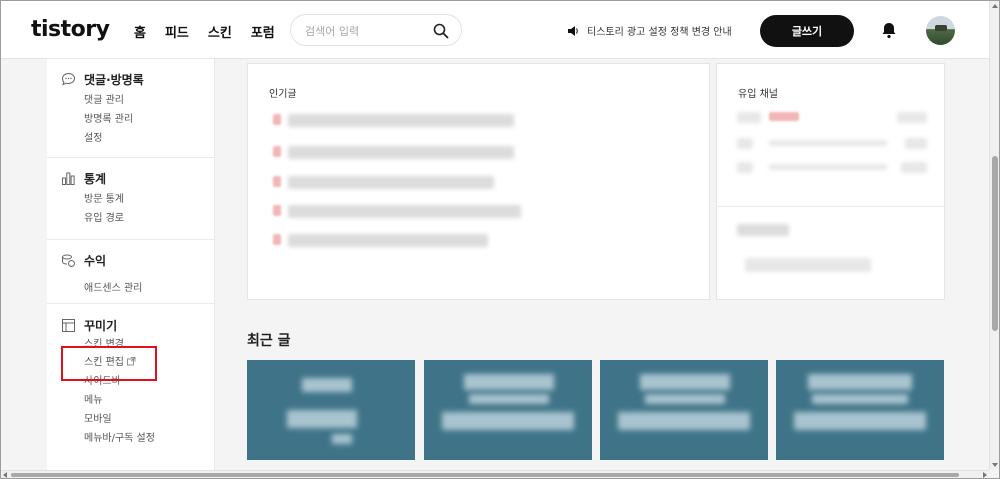  I want to click on sidebar-section-comments: 댓글·방명록 댓글 관리 방명록 관리 설정, so click(130, 108).